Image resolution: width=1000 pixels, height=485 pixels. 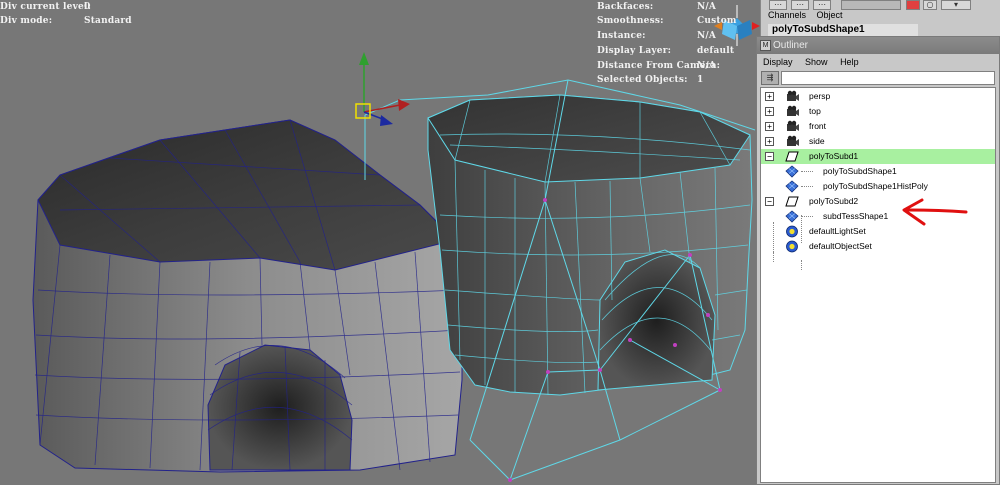 What do you see at coordinates (830, 15) in the screenshot?
I see `menu-object: Object` at bounding box center [830, 15].